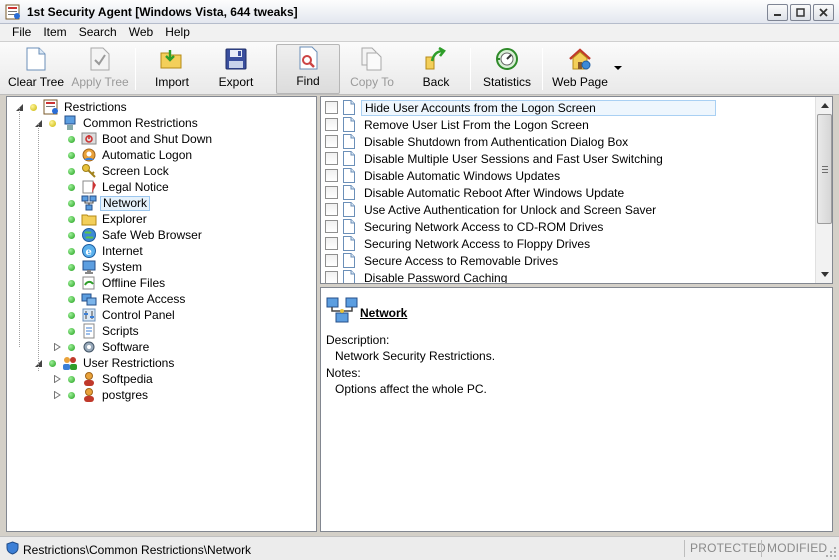 This screenshot has height=560, width=839. I want to click on copy-to-button: Copy To, so click(372, 69).